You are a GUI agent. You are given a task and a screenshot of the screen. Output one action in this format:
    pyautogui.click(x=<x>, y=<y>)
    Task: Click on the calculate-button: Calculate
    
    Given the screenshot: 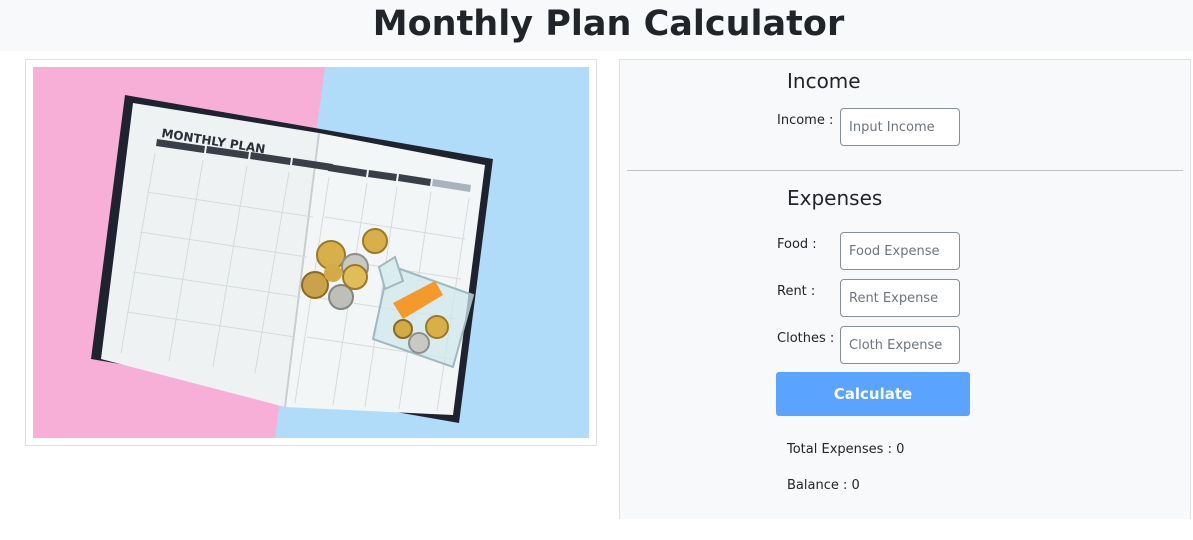 What is the action you would take?
    pyautogui.click(x=873, y=394)
    